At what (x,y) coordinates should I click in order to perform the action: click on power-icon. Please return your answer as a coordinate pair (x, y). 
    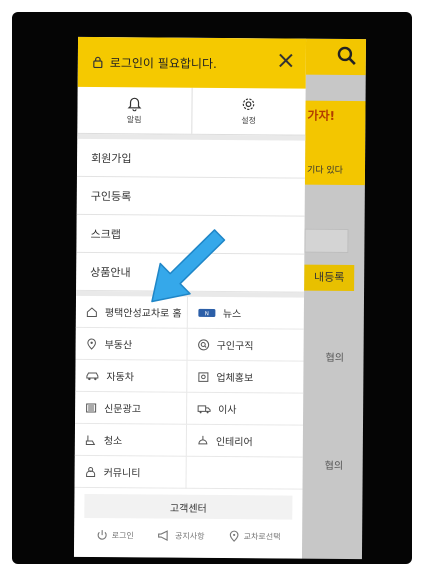
    Looking at the image, I should click on (102, 535).